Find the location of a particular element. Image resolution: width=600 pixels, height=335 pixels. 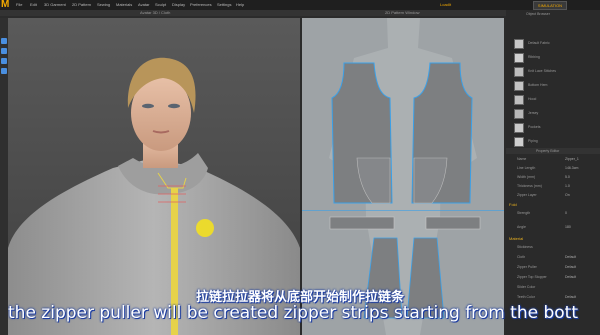

property-label: Strength is located at coordinates (524, 213).